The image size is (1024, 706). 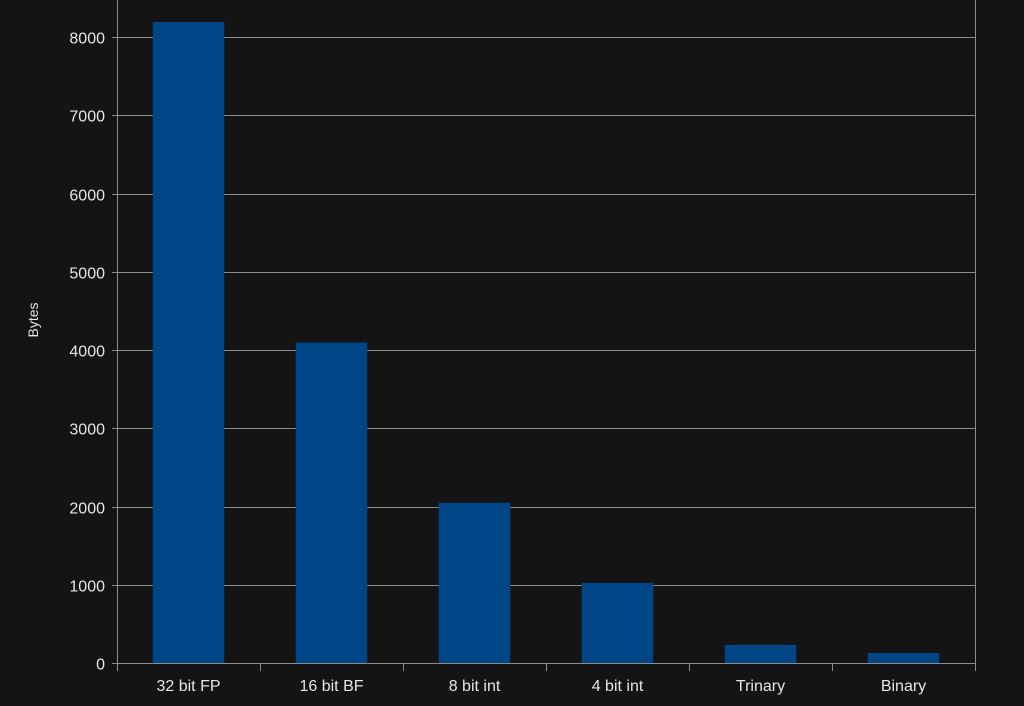 I want to click on y-tick-label: 3000, so click(x=87, y=430).